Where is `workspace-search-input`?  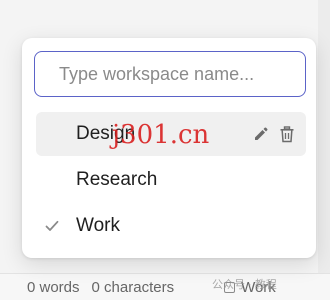 workspace-search-input is located at coordinates (170, 74).